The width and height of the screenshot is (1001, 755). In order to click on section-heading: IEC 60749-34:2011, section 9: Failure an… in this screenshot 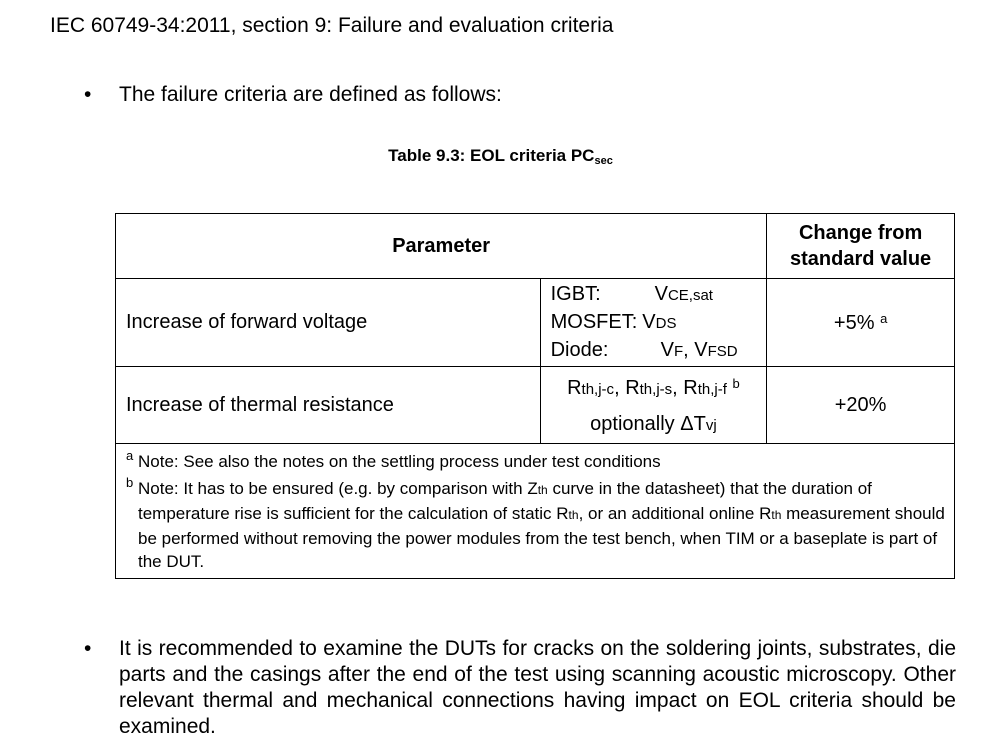, I will do `click(332, 25)`.